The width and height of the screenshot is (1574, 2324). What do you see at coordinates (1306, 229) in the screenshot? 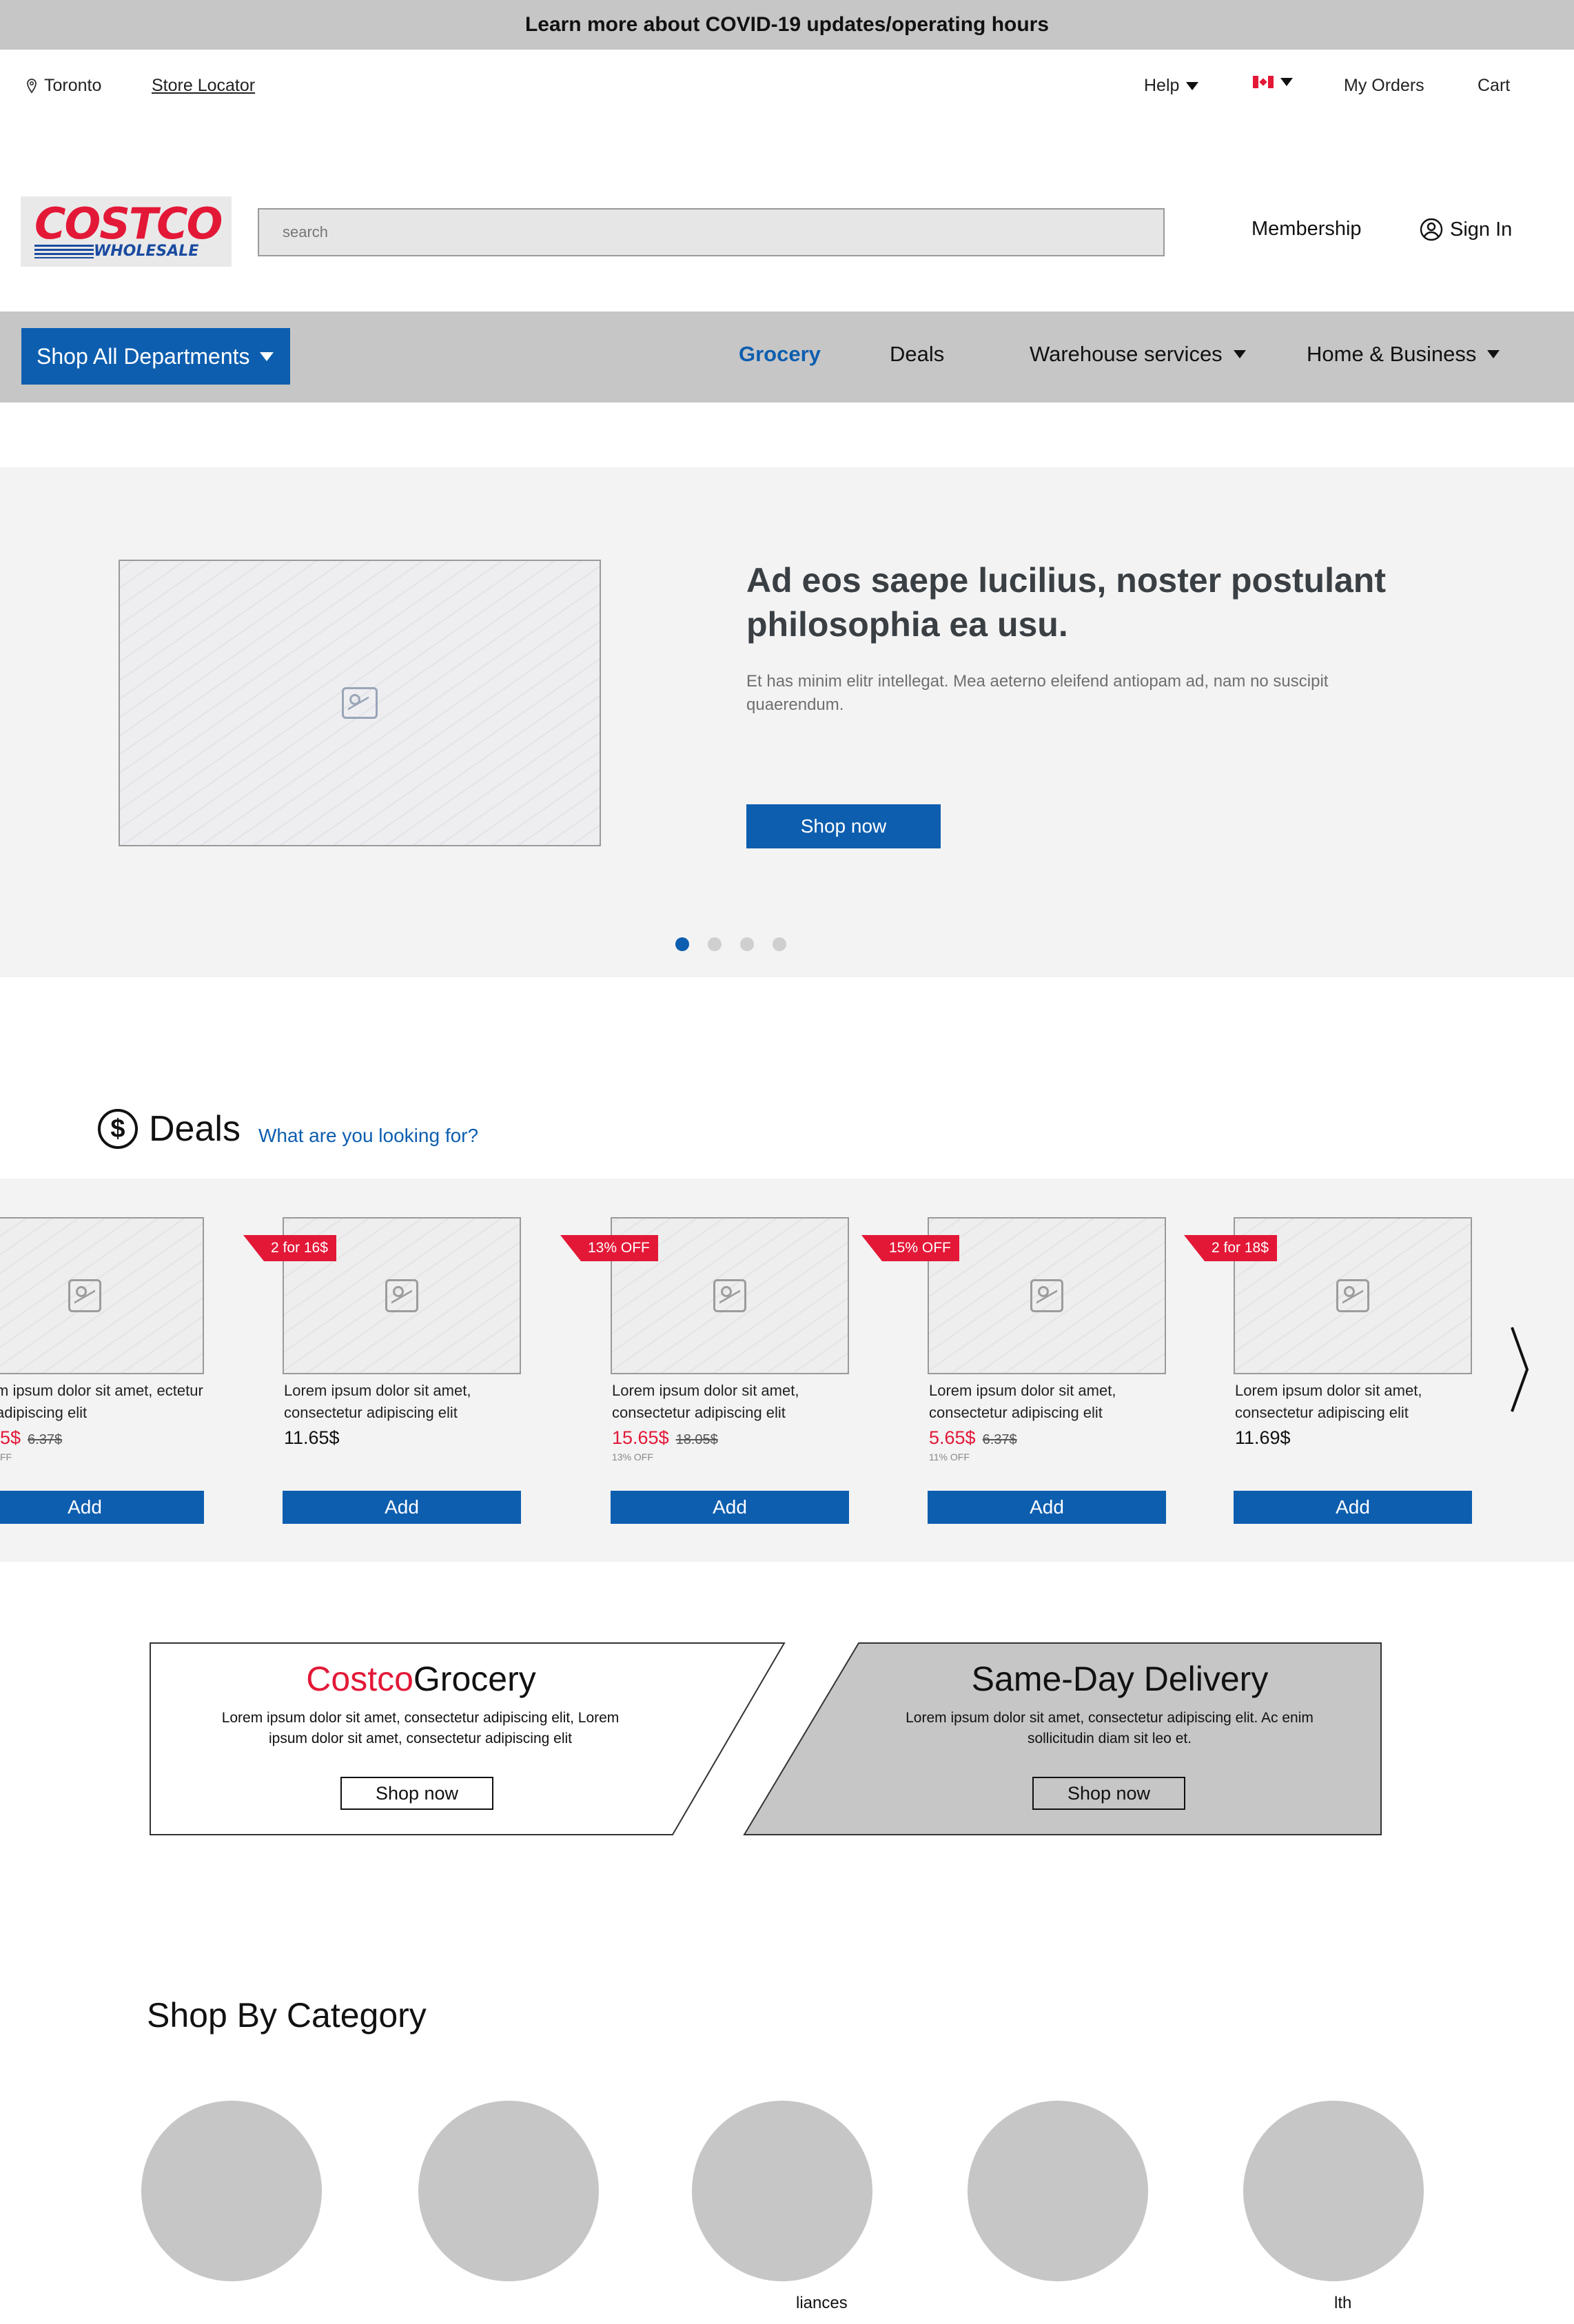
I see `membership-link: Membership` at bounding box center [1306, 229].